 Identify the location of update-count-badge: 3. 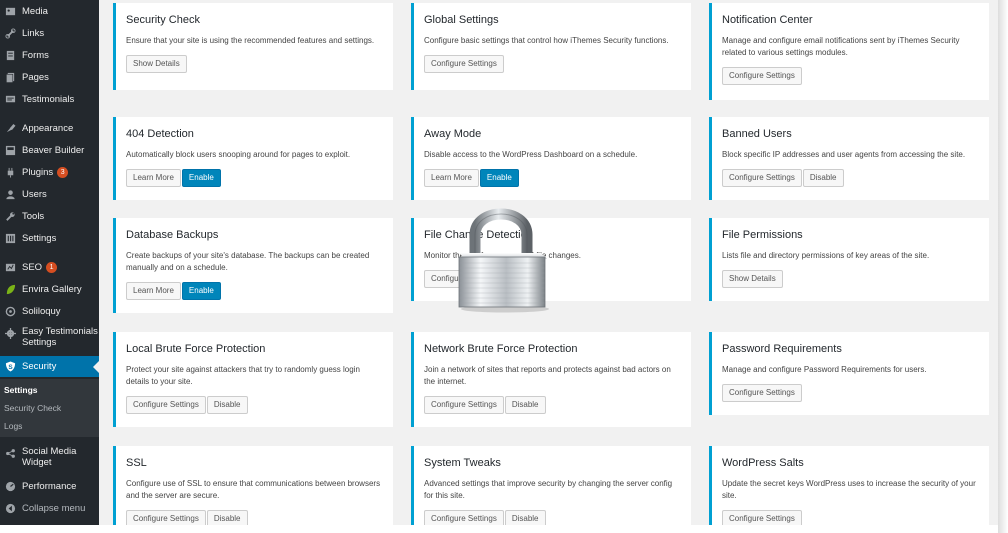
(63, 172).